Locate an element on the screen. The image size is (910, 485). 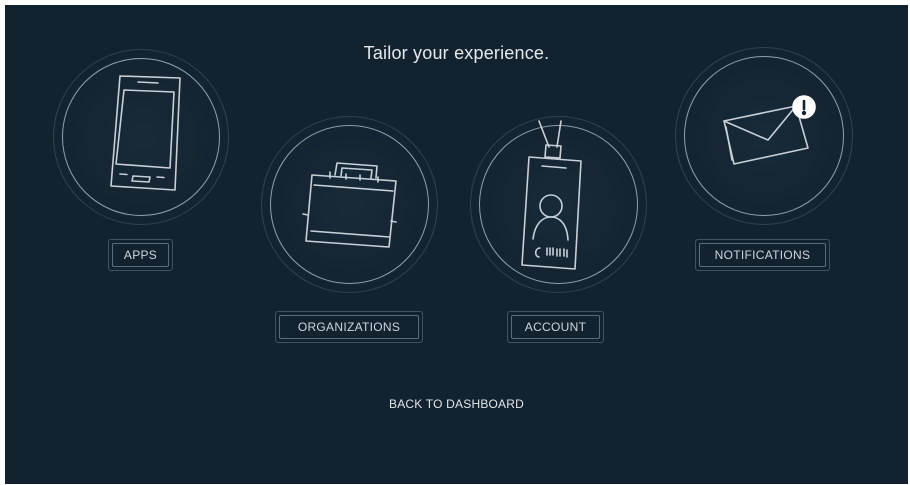
notifications-label: NOTIFICATIONS is located at coordinates (762, 255).